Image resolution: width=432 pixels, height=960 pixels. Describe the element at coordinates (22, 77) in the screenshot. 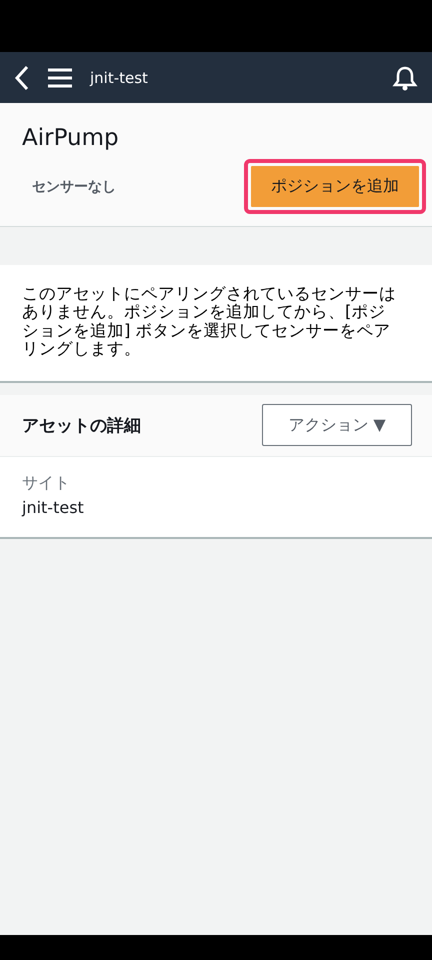

I see `back-icon` at that location.